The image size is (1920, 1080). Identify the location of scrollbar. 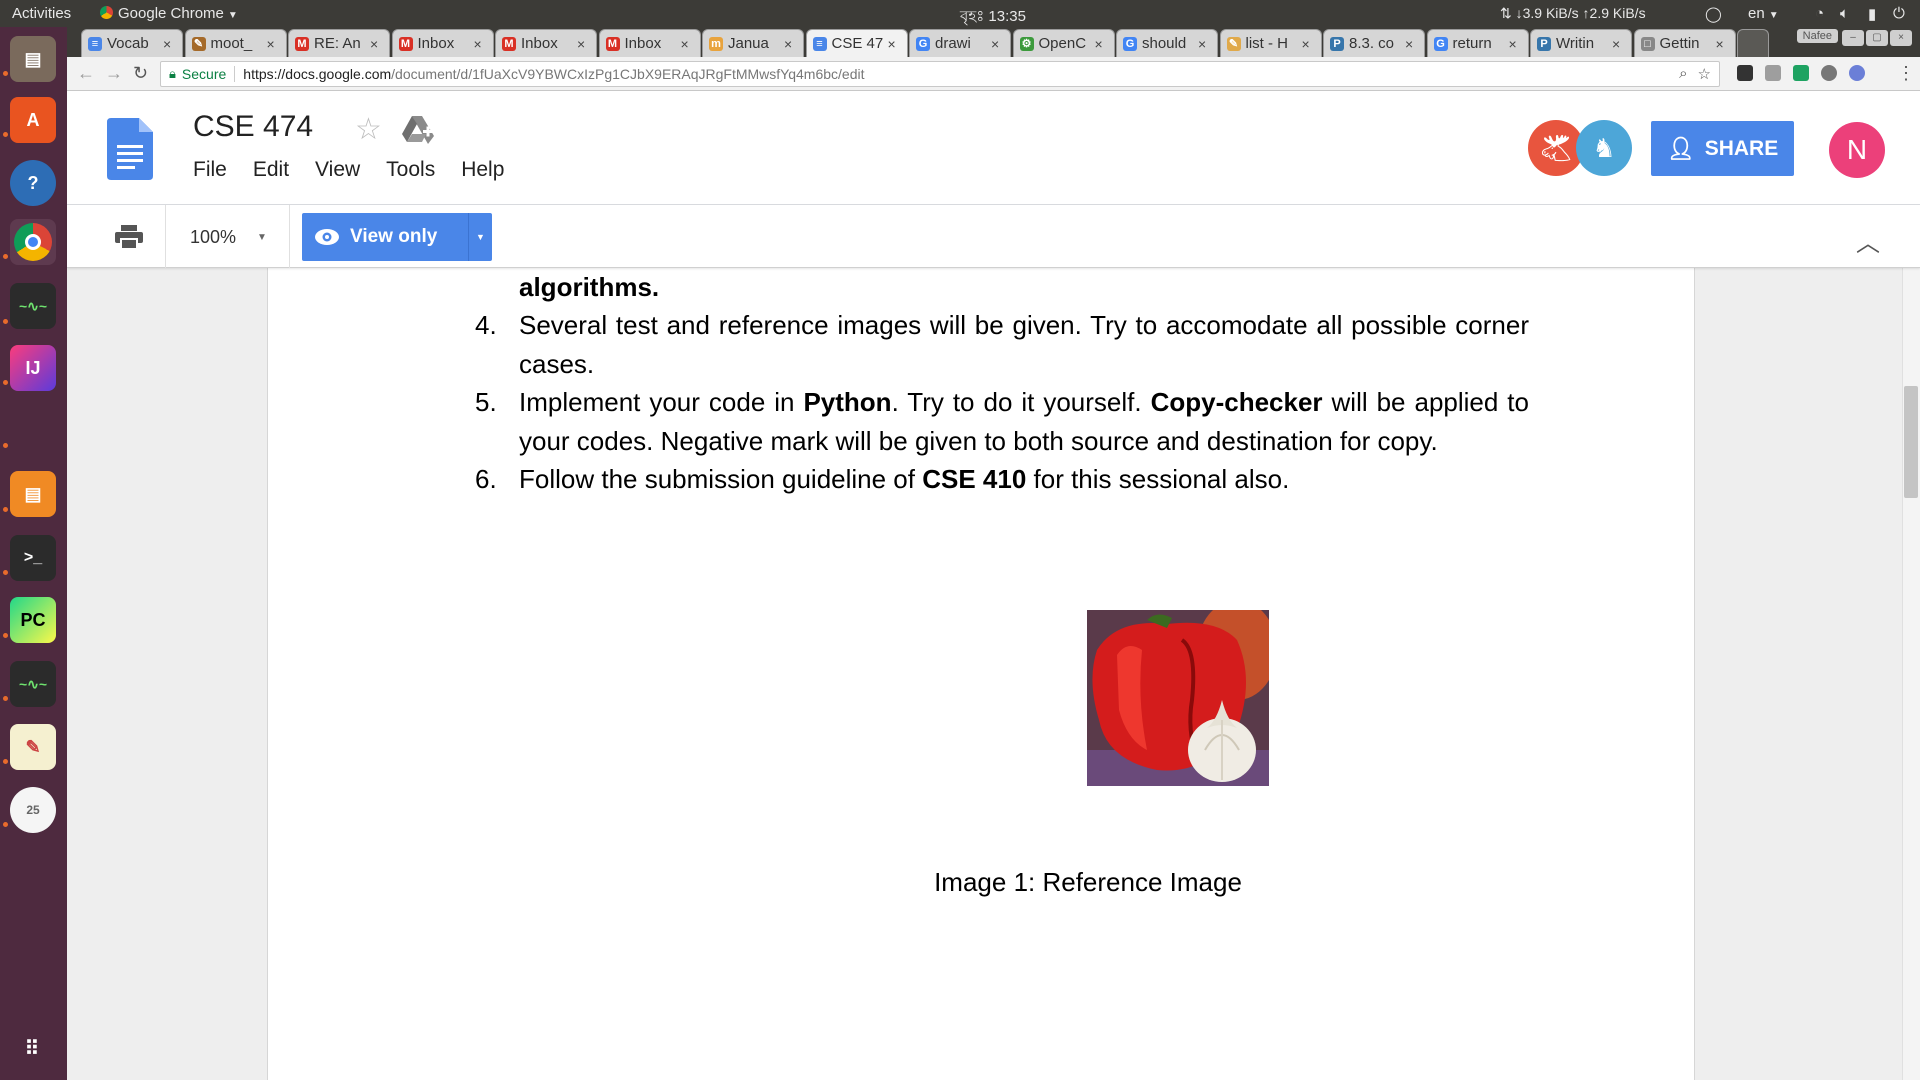
(1911, 674).